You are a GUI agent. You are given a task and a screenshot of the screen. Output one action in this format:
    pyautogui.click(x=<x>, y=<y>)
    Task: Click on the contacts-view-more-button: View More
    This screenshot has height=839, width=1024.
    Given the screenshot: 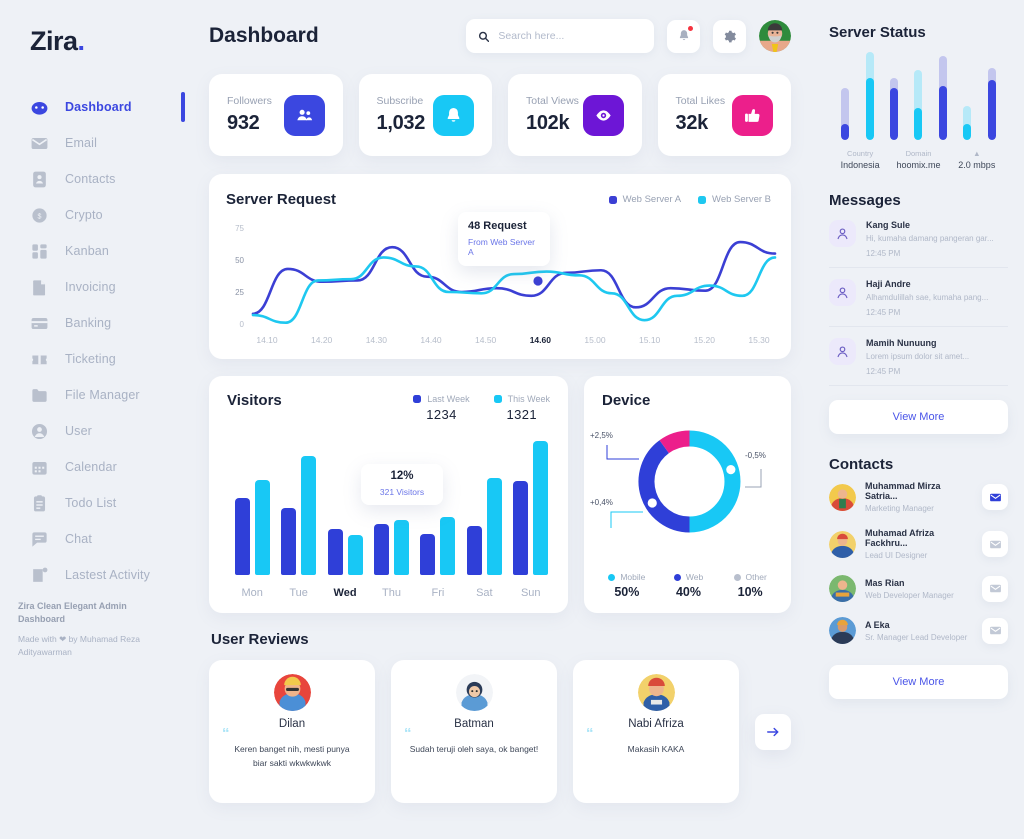 What is the action you would take?
    pyautogui.click(x=918, y=682)
    